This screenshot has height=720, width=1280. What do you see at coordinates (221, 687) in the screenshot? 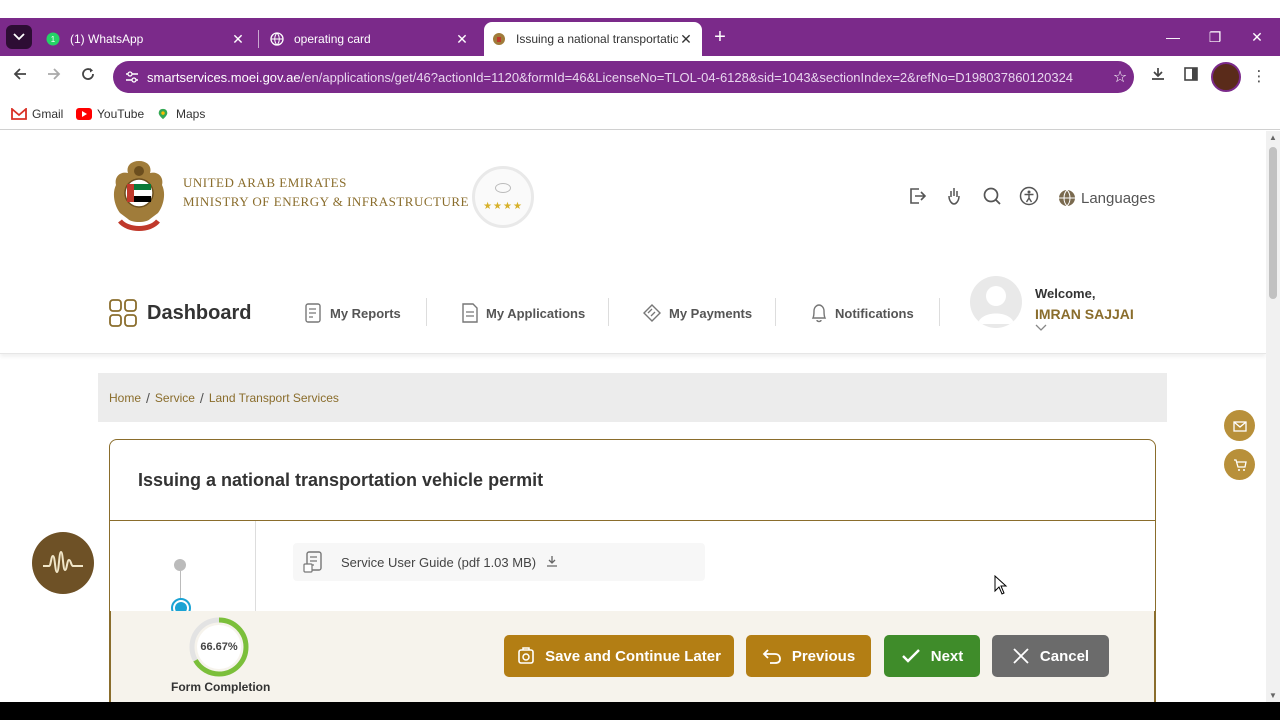
I see `progress-caption: Form Completion` at bounding box center [221, 687].